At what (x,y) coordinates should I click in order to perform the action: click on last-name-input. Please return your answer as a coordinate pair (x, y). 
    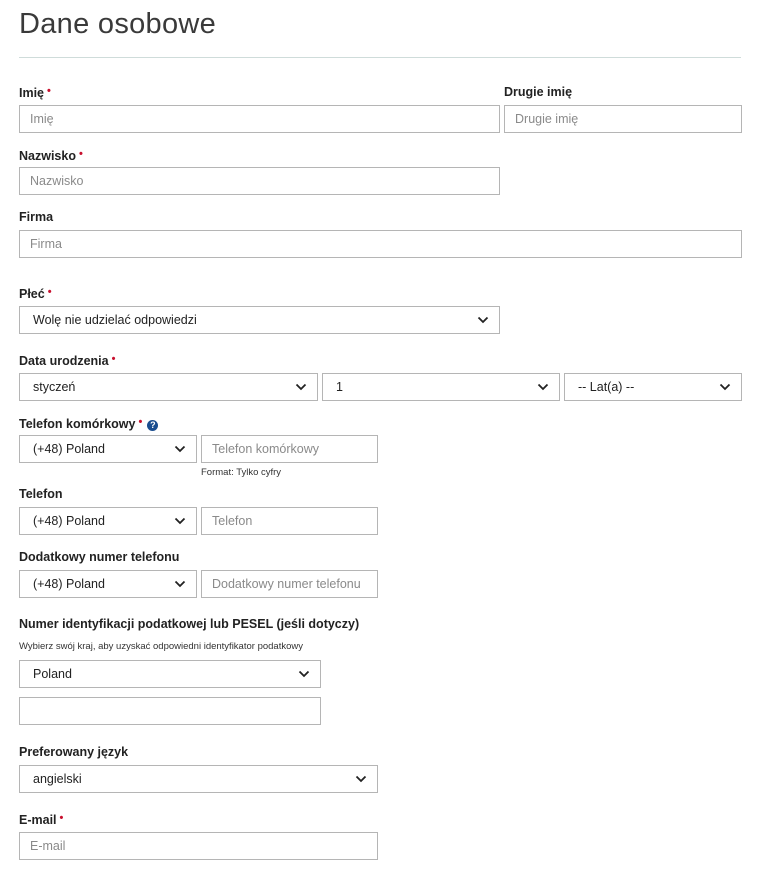
    Looking at the image, I should click on (259, 181).